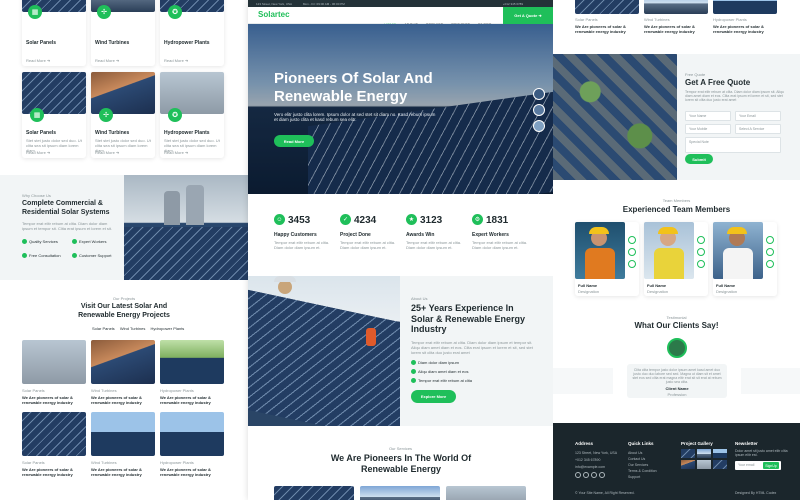  I want to click on signup-button: SignUp, so click(771, 465).